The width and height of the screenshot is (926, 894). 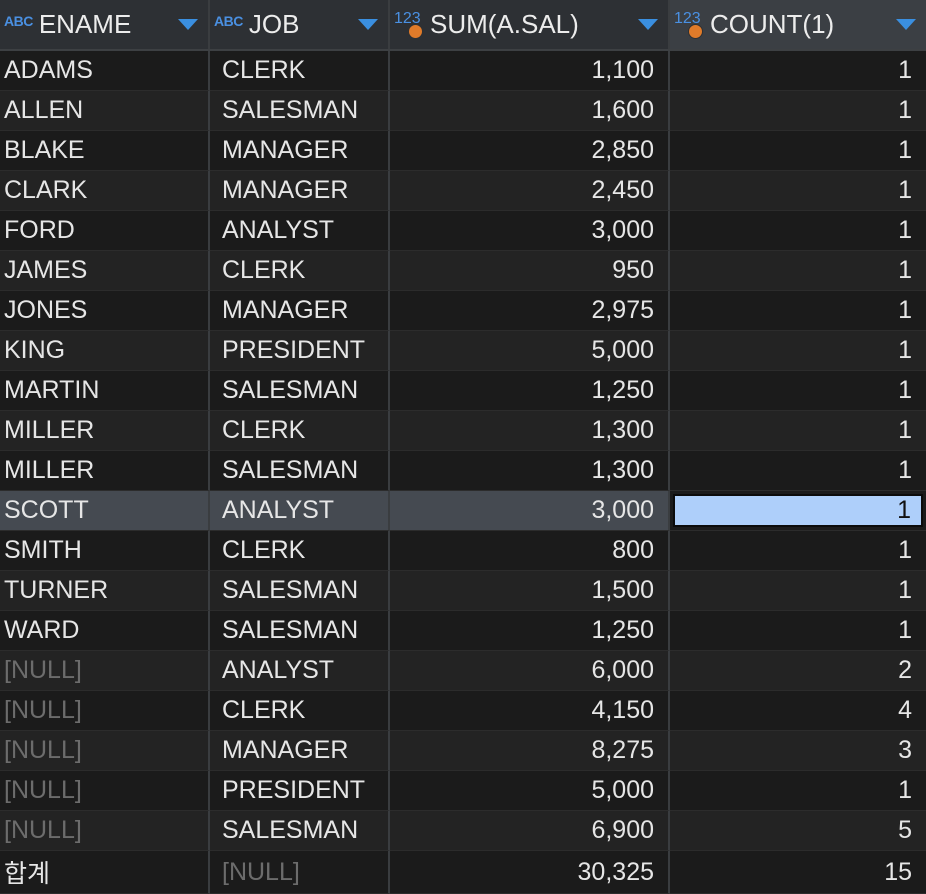 What do you see at coordinates (530, 71) in the screenshot?
I see `cell-sum-sal: 1,100` at bounding box center [530, 71].